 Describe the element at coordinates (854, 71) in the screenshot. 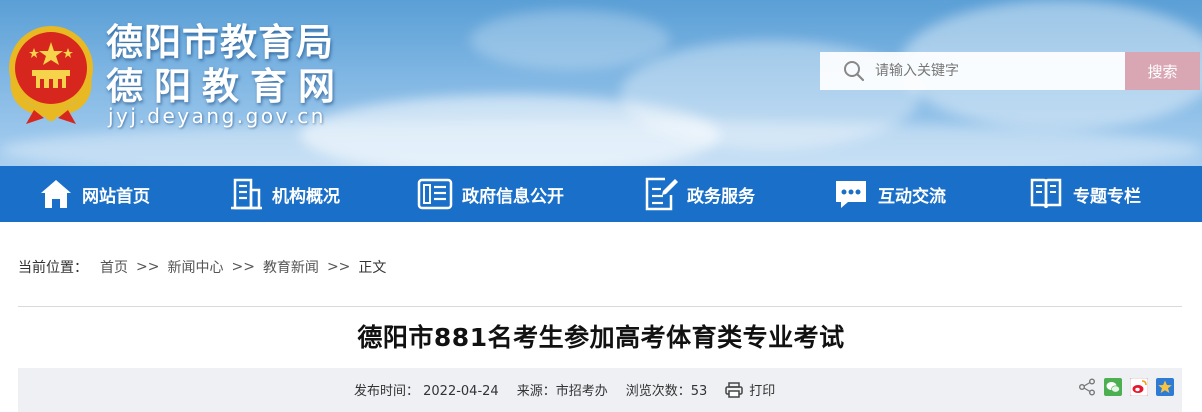

I see `search-icon` at that location.